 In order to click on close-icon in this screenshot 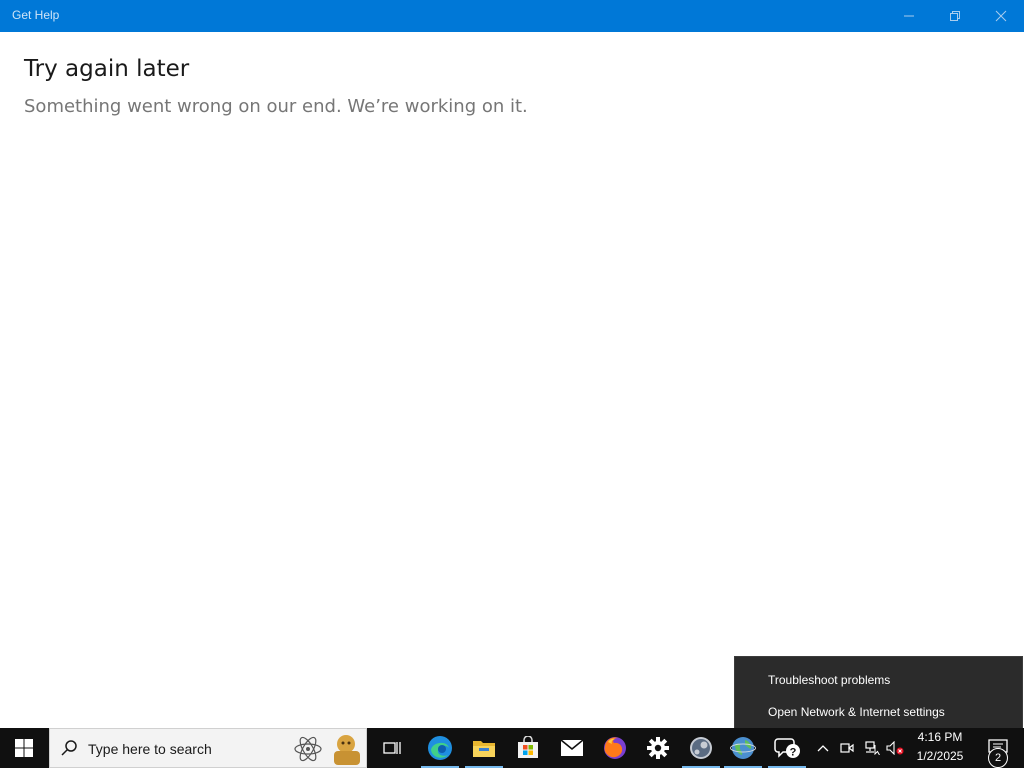, I will do `click(1001, 16)`.